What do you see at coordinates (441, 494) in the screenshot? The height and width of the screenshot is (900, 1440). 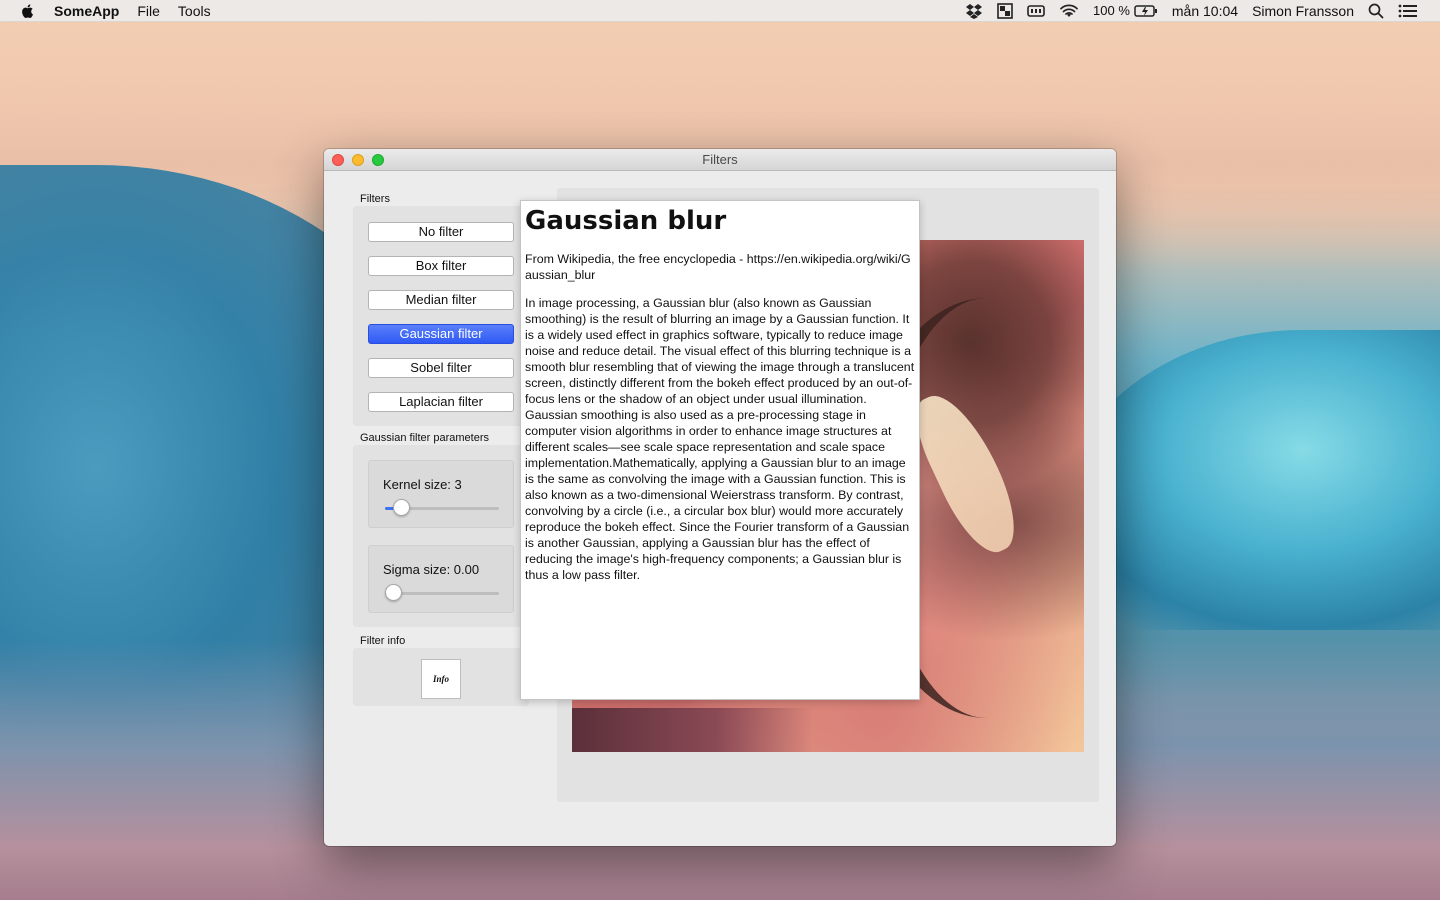 I see `kernel-size-box: Kernel size: 3` at bounding box center [441, 494].